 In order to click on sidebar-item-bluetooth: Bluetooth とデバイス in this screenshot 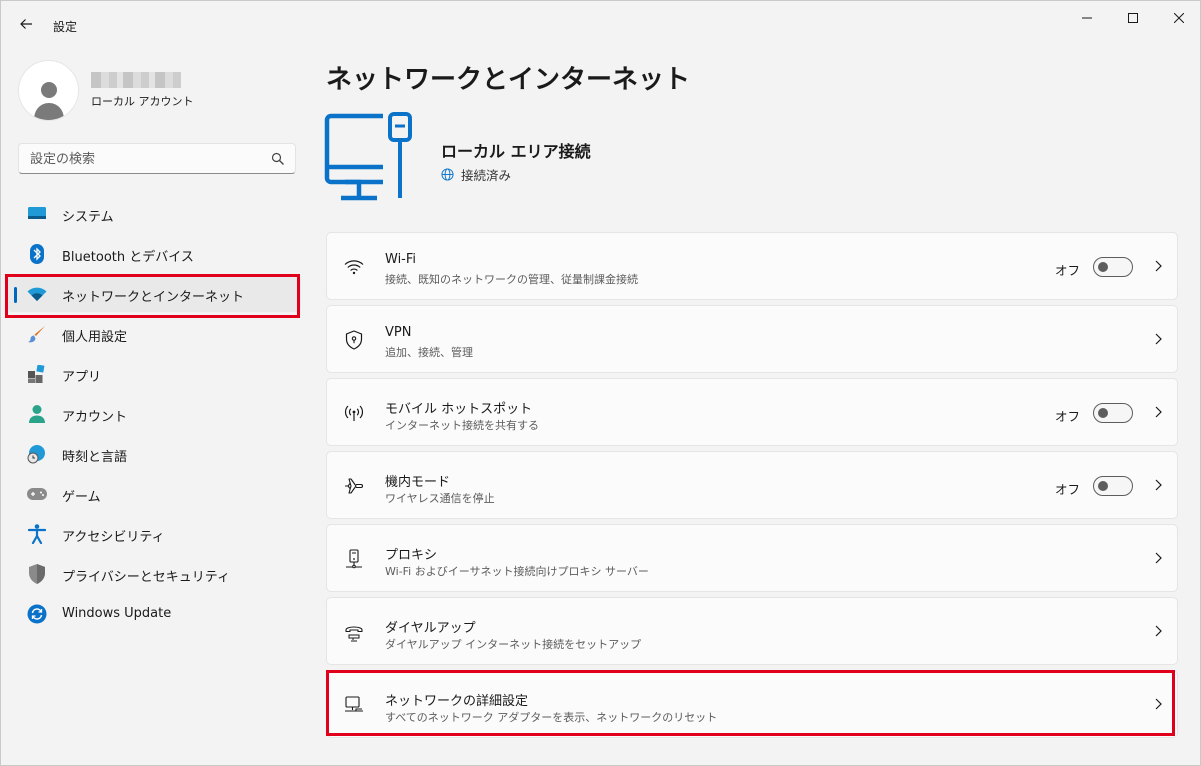, I will do `click(153, 254)`.